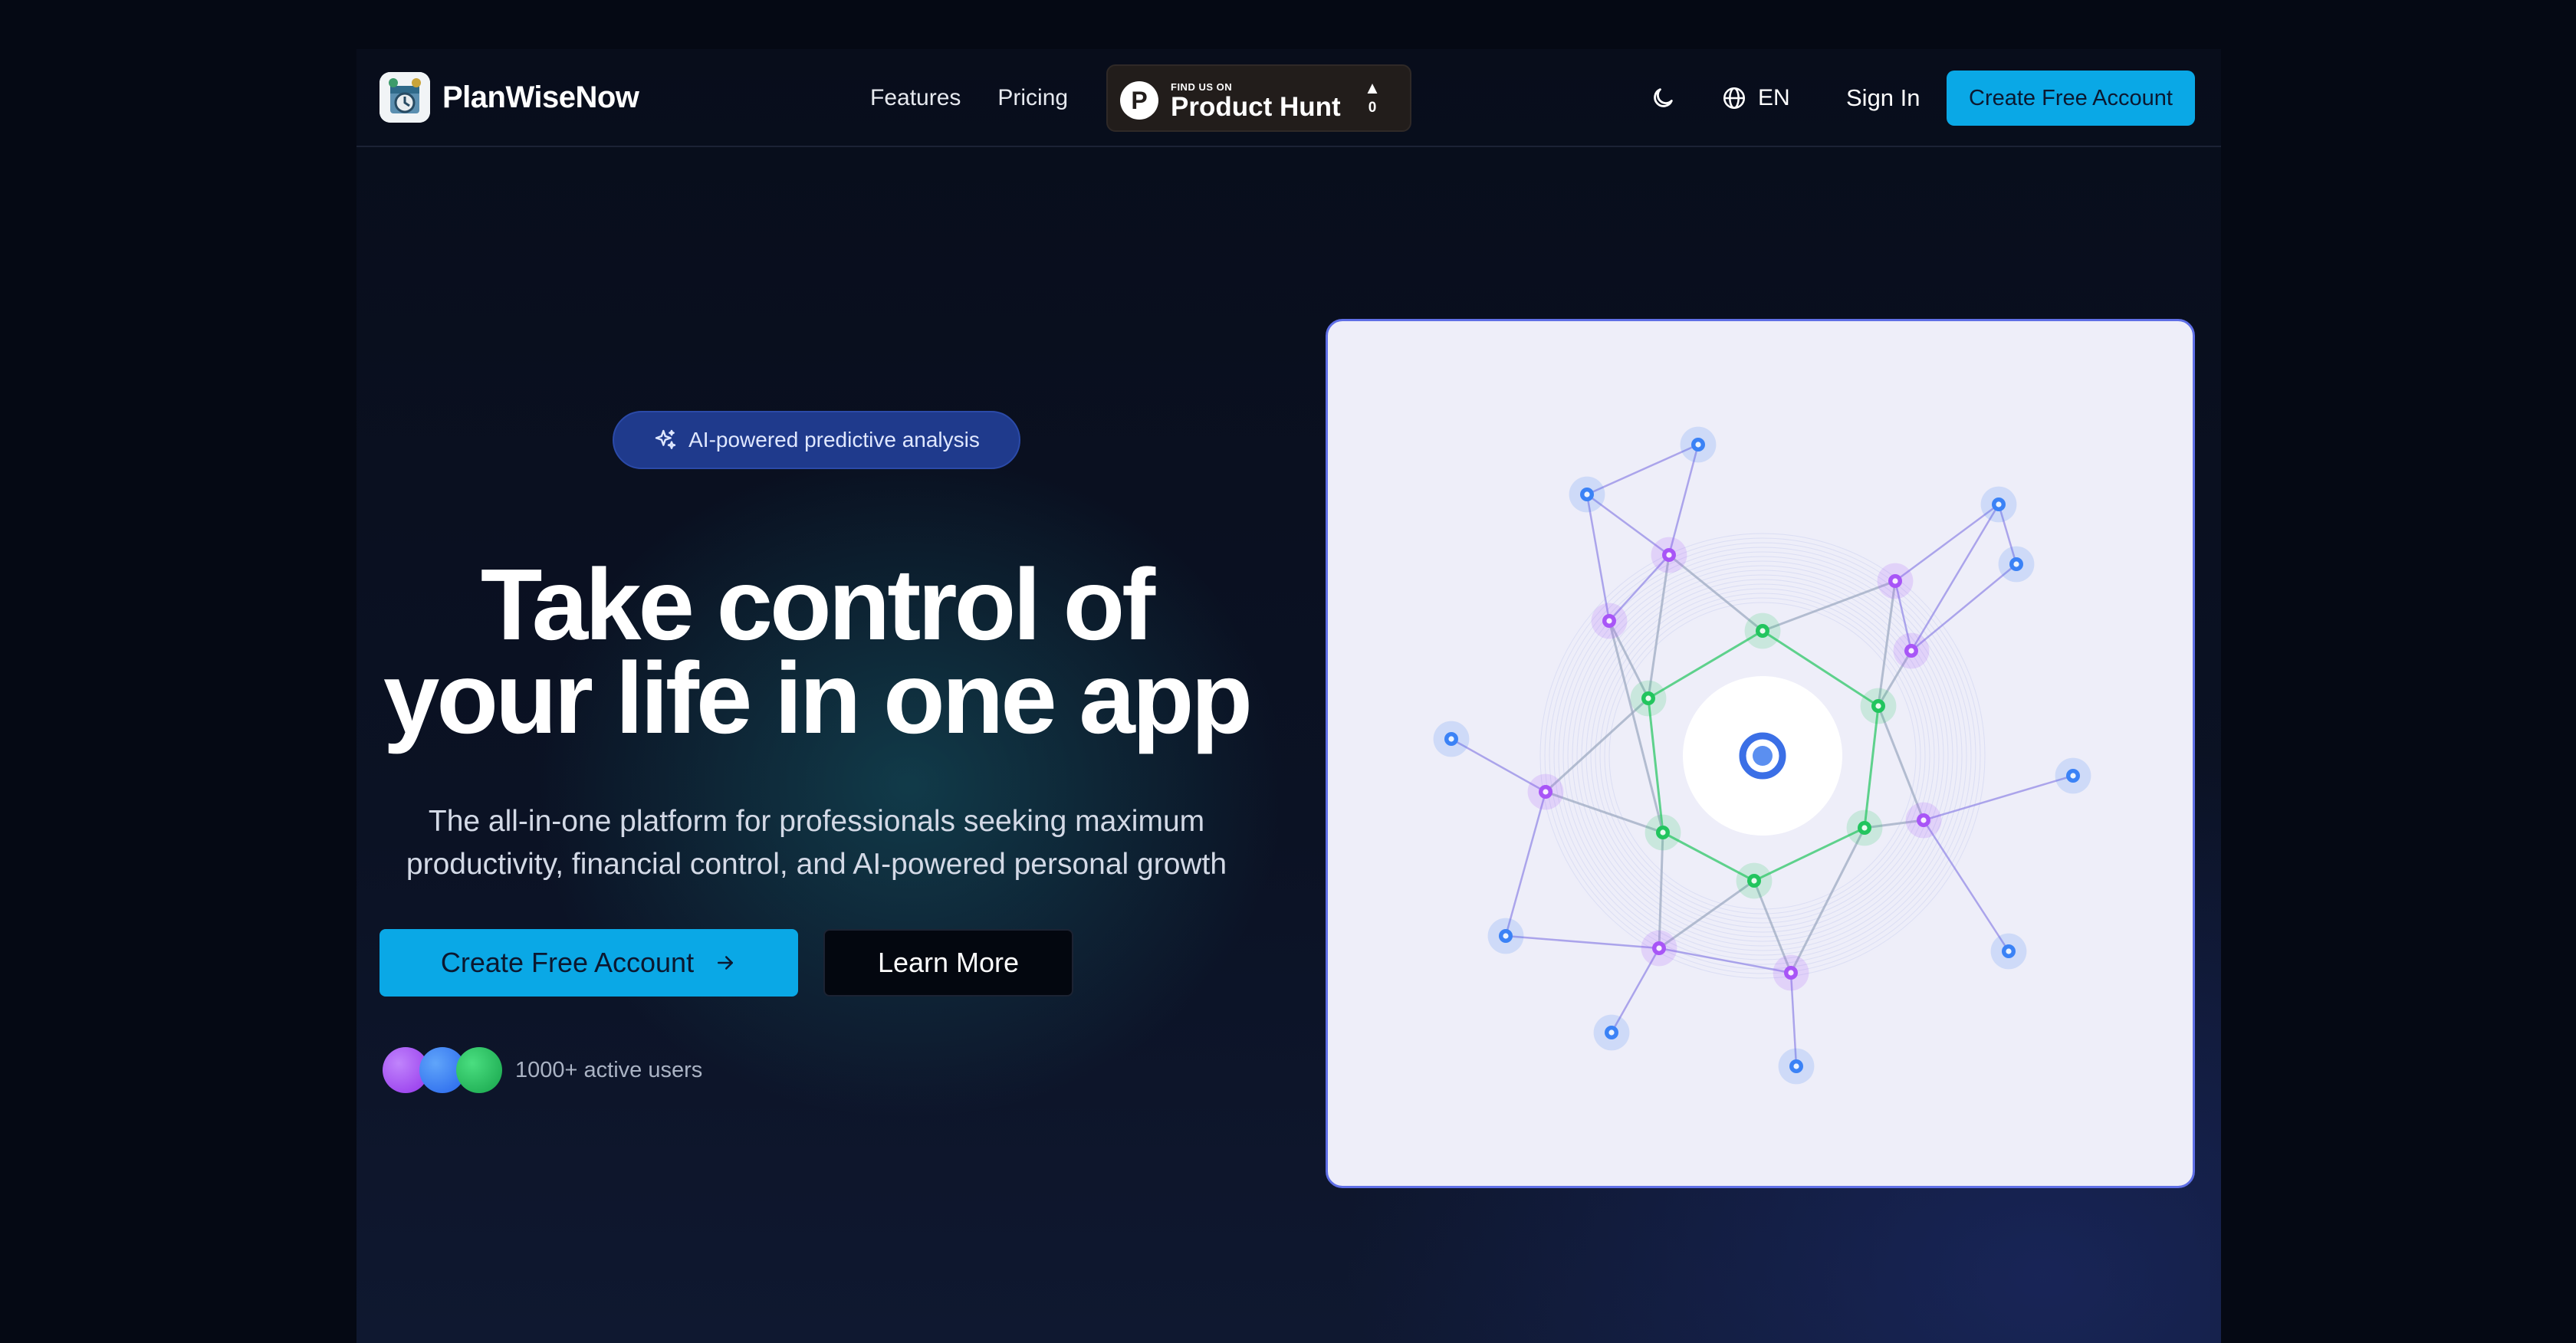 The width and height of the screenshot is (2576, 1343). I want to click on ai-feature-pill: AI-powered predictive analysis, so click(816, 440).